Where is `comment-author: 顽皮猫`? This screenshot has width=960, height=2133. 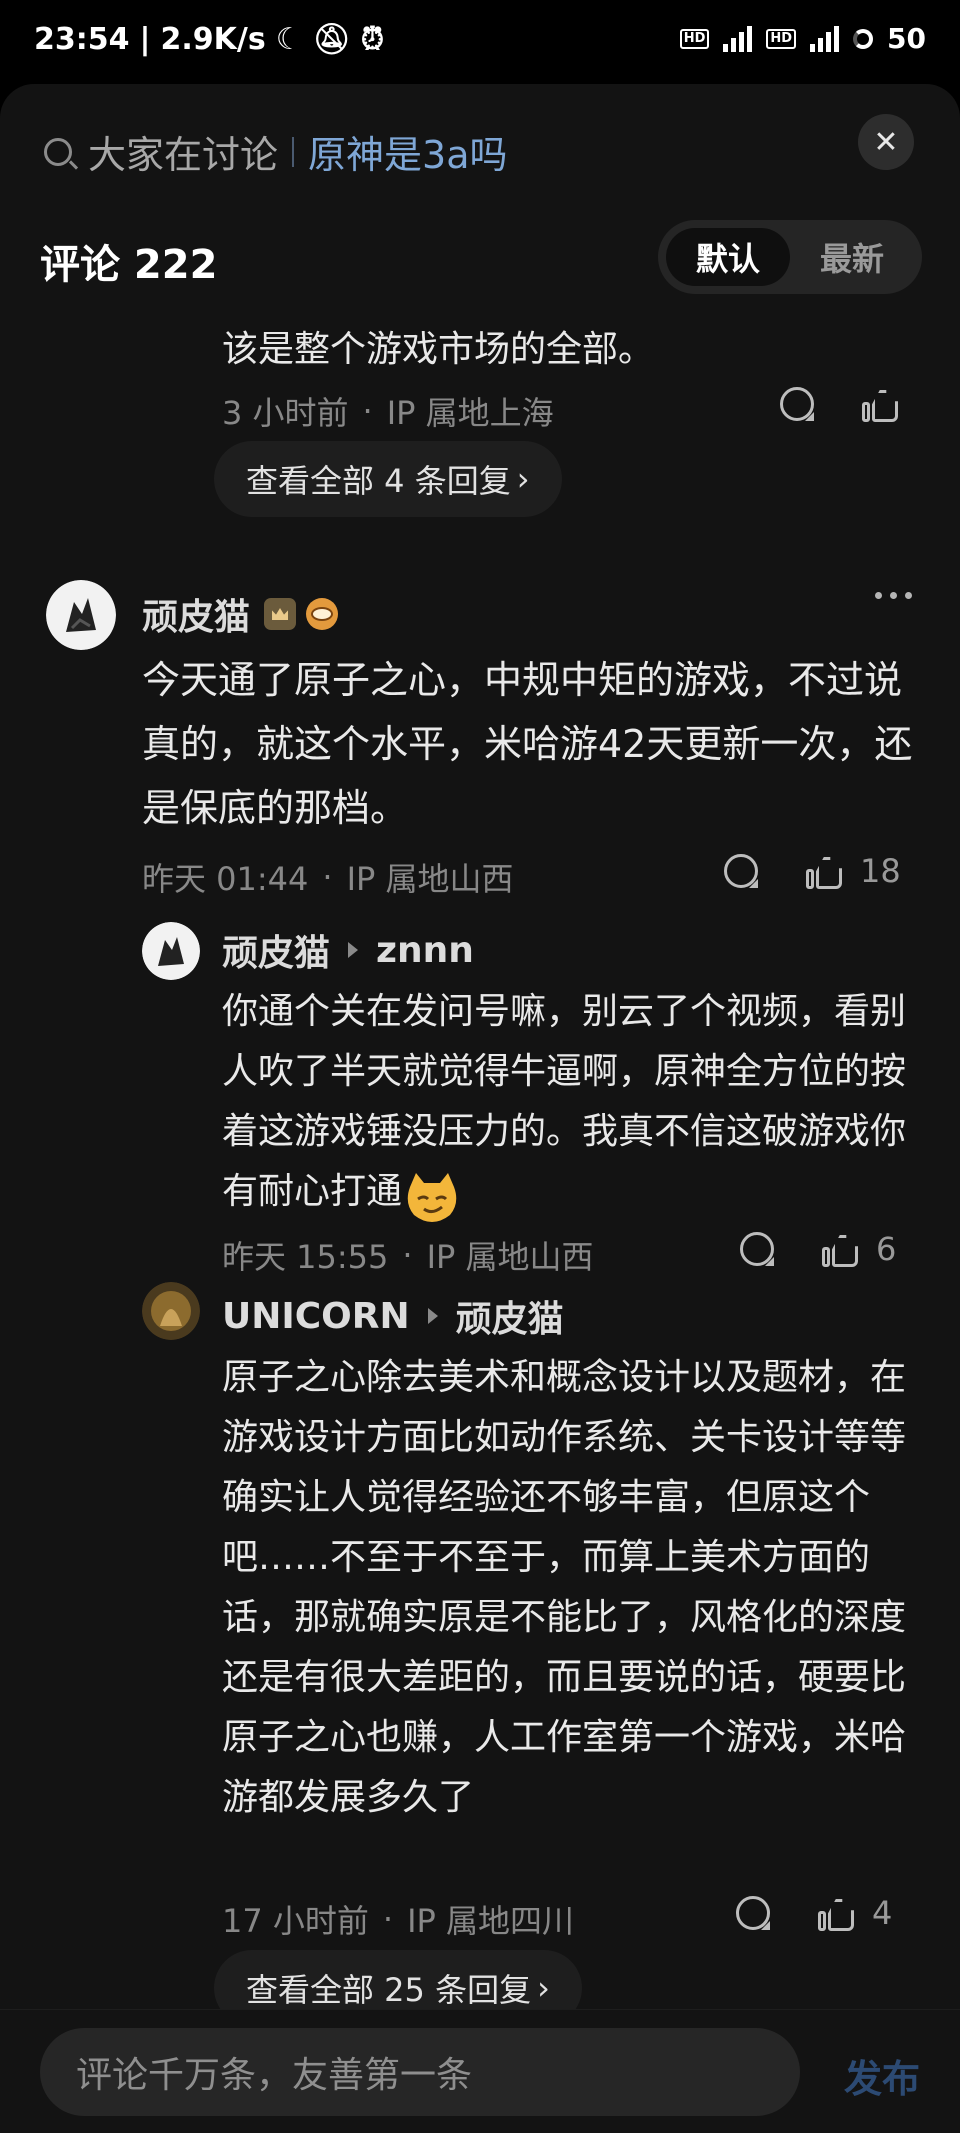
comment-author: 顽皮猫 is located at coordinates (240, 614).